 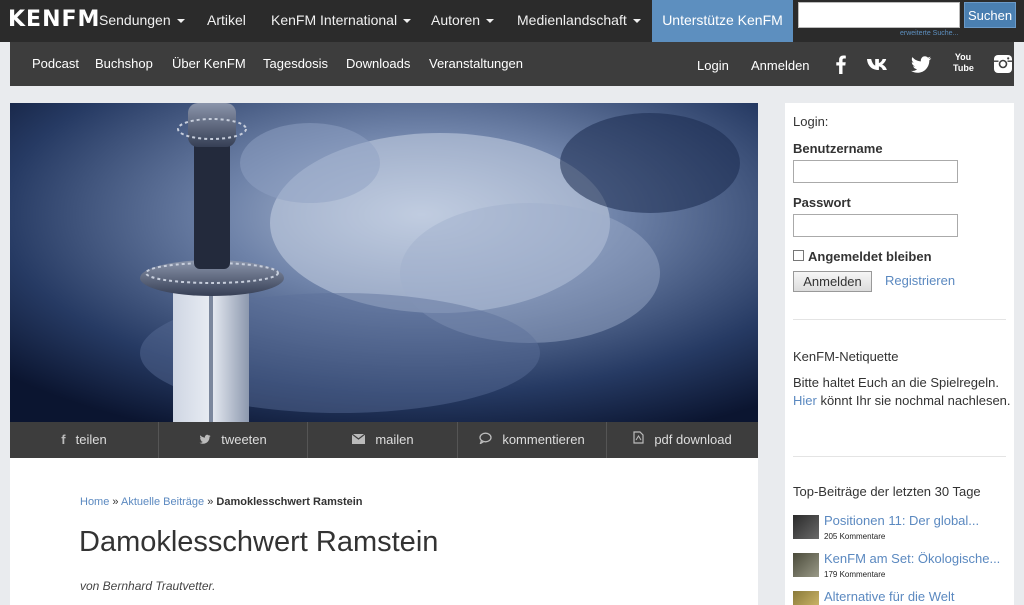 I want to click on login-button: Anmelden, so click(x=832, y=281).